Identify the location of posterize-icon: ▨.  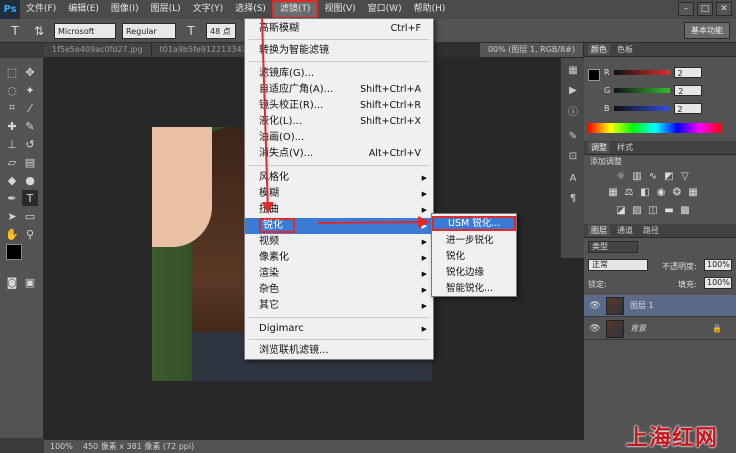
(637, 210).